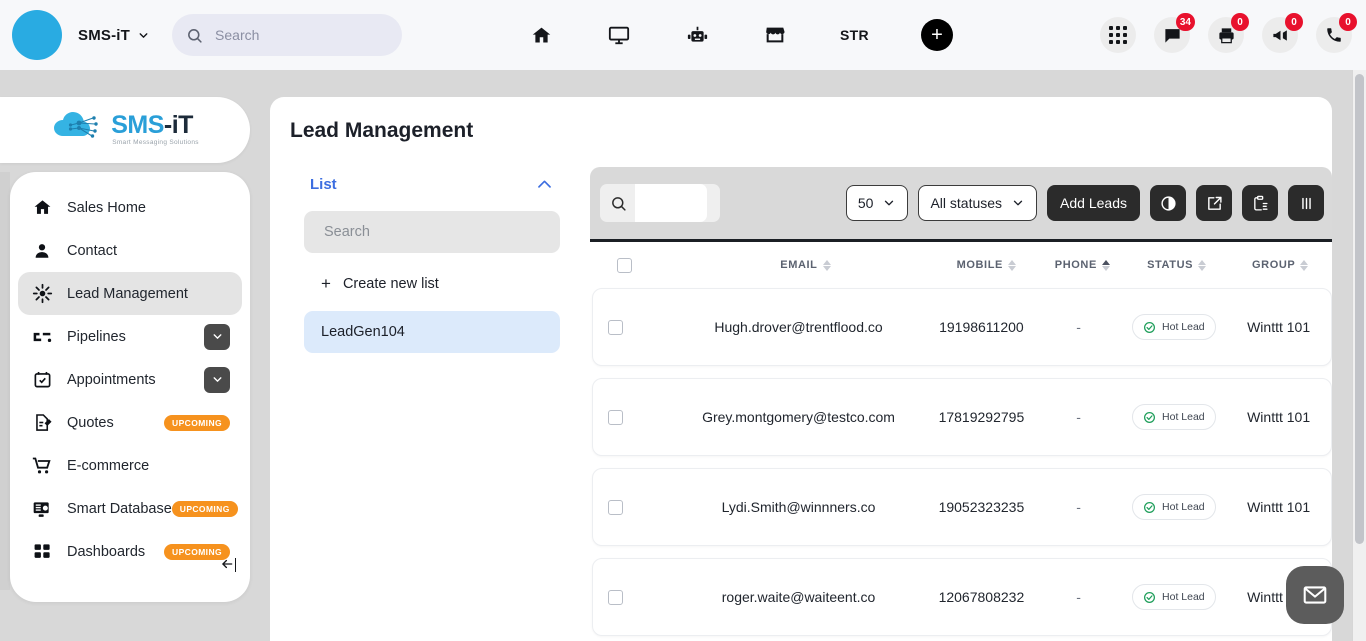 The image size is (1366, 641). Describe the element at coordinates (624, 265) in the screenshot. I see `select-all-checkbox` at that location.